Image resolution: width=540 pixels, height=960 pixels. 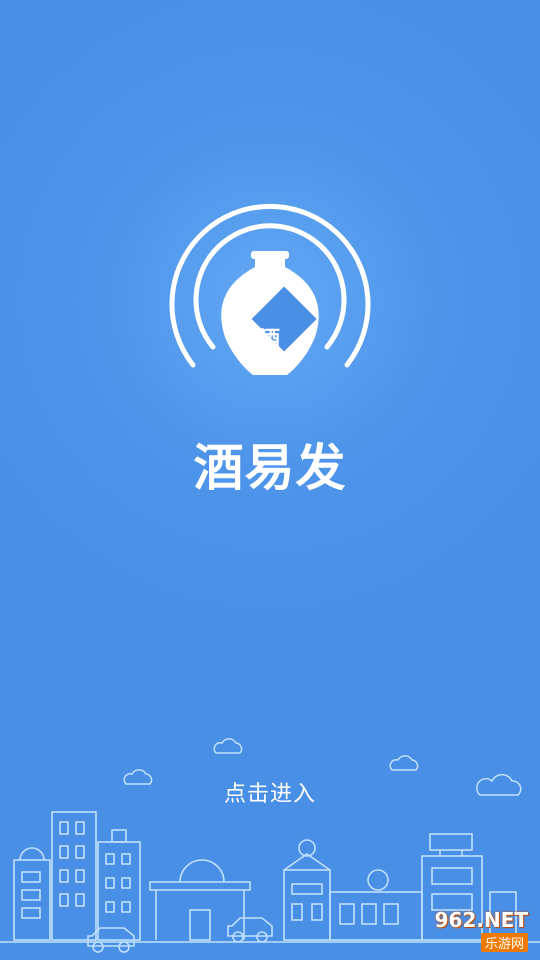 I want to click on watermark-sub-text: 乐游网, so click(x=504, y=942).